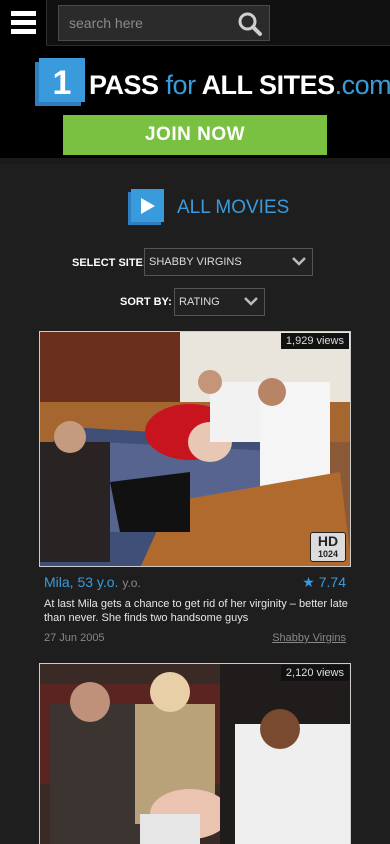 The height and width of the screenshot is (844, 390). Describe the element at coordinates (314, 341) in the screenshot. I see `views-count: 1,929 views` at that location.